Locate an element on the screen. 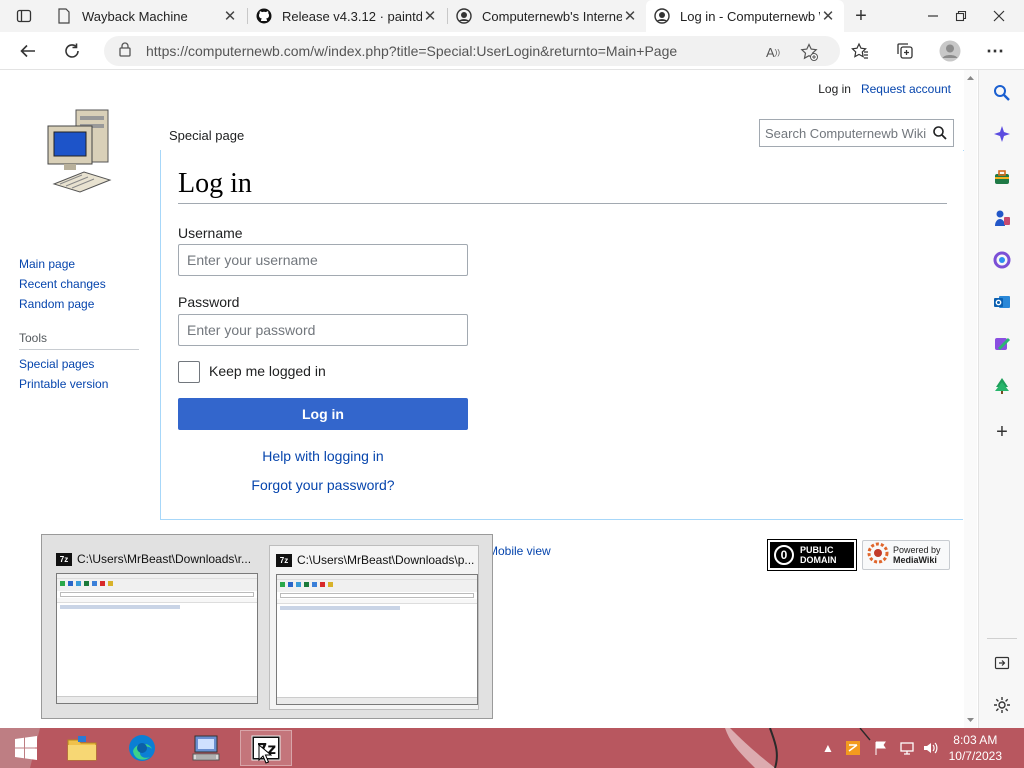 This screenshot has height=768, width=1024. clock-time: 8:03 AM is located at coordinates (975, 740).